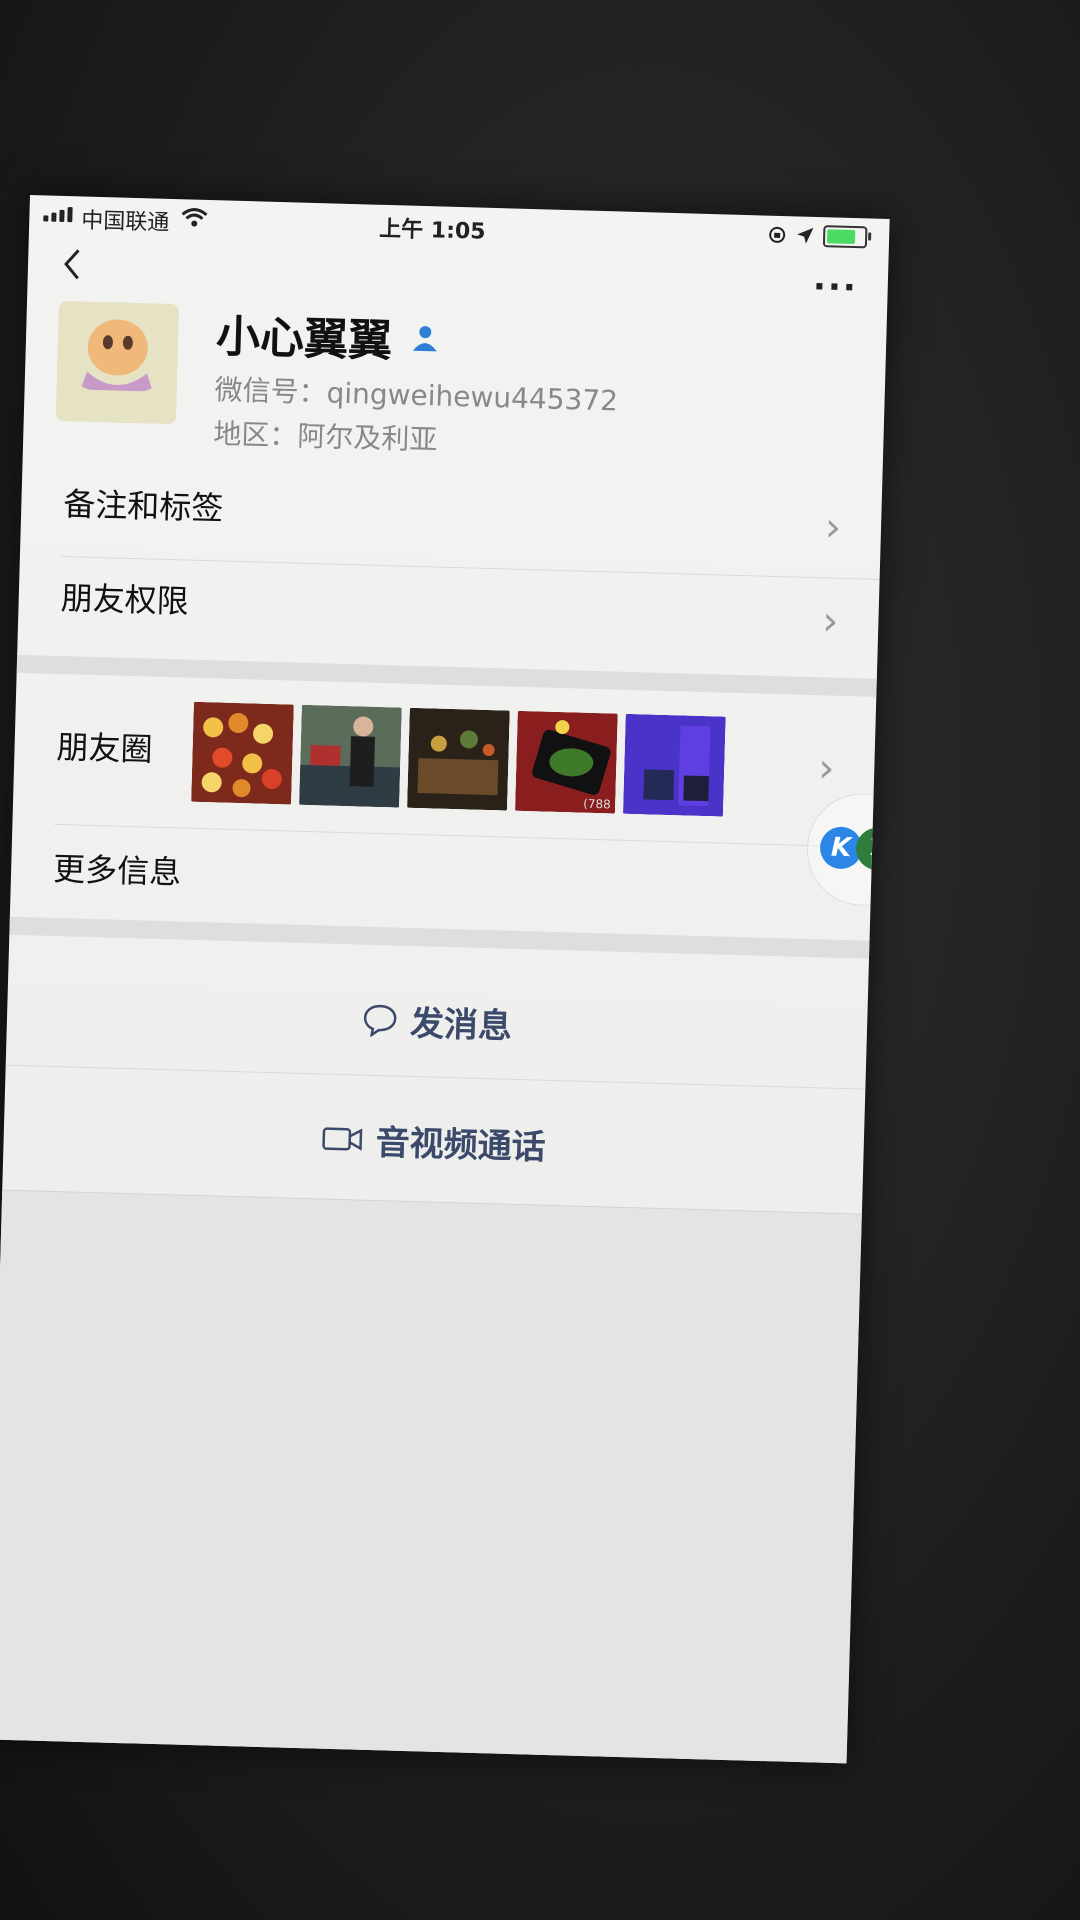 The width and height of the screenshot is (1080, 1920). Describe the element at coordinates (242, 753) in the screenshot. I see `cherries-thumbnail` at that location.